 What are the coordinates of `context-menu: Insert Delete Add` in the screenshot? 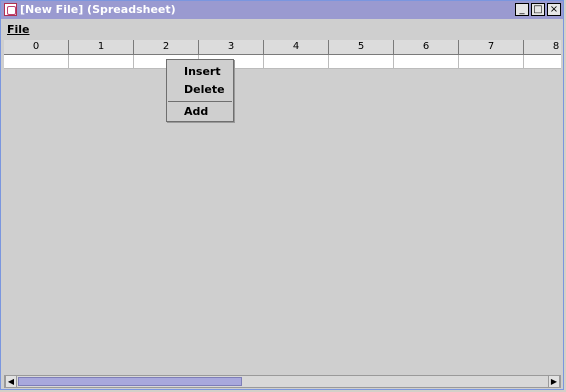 It's located at (200, 90).